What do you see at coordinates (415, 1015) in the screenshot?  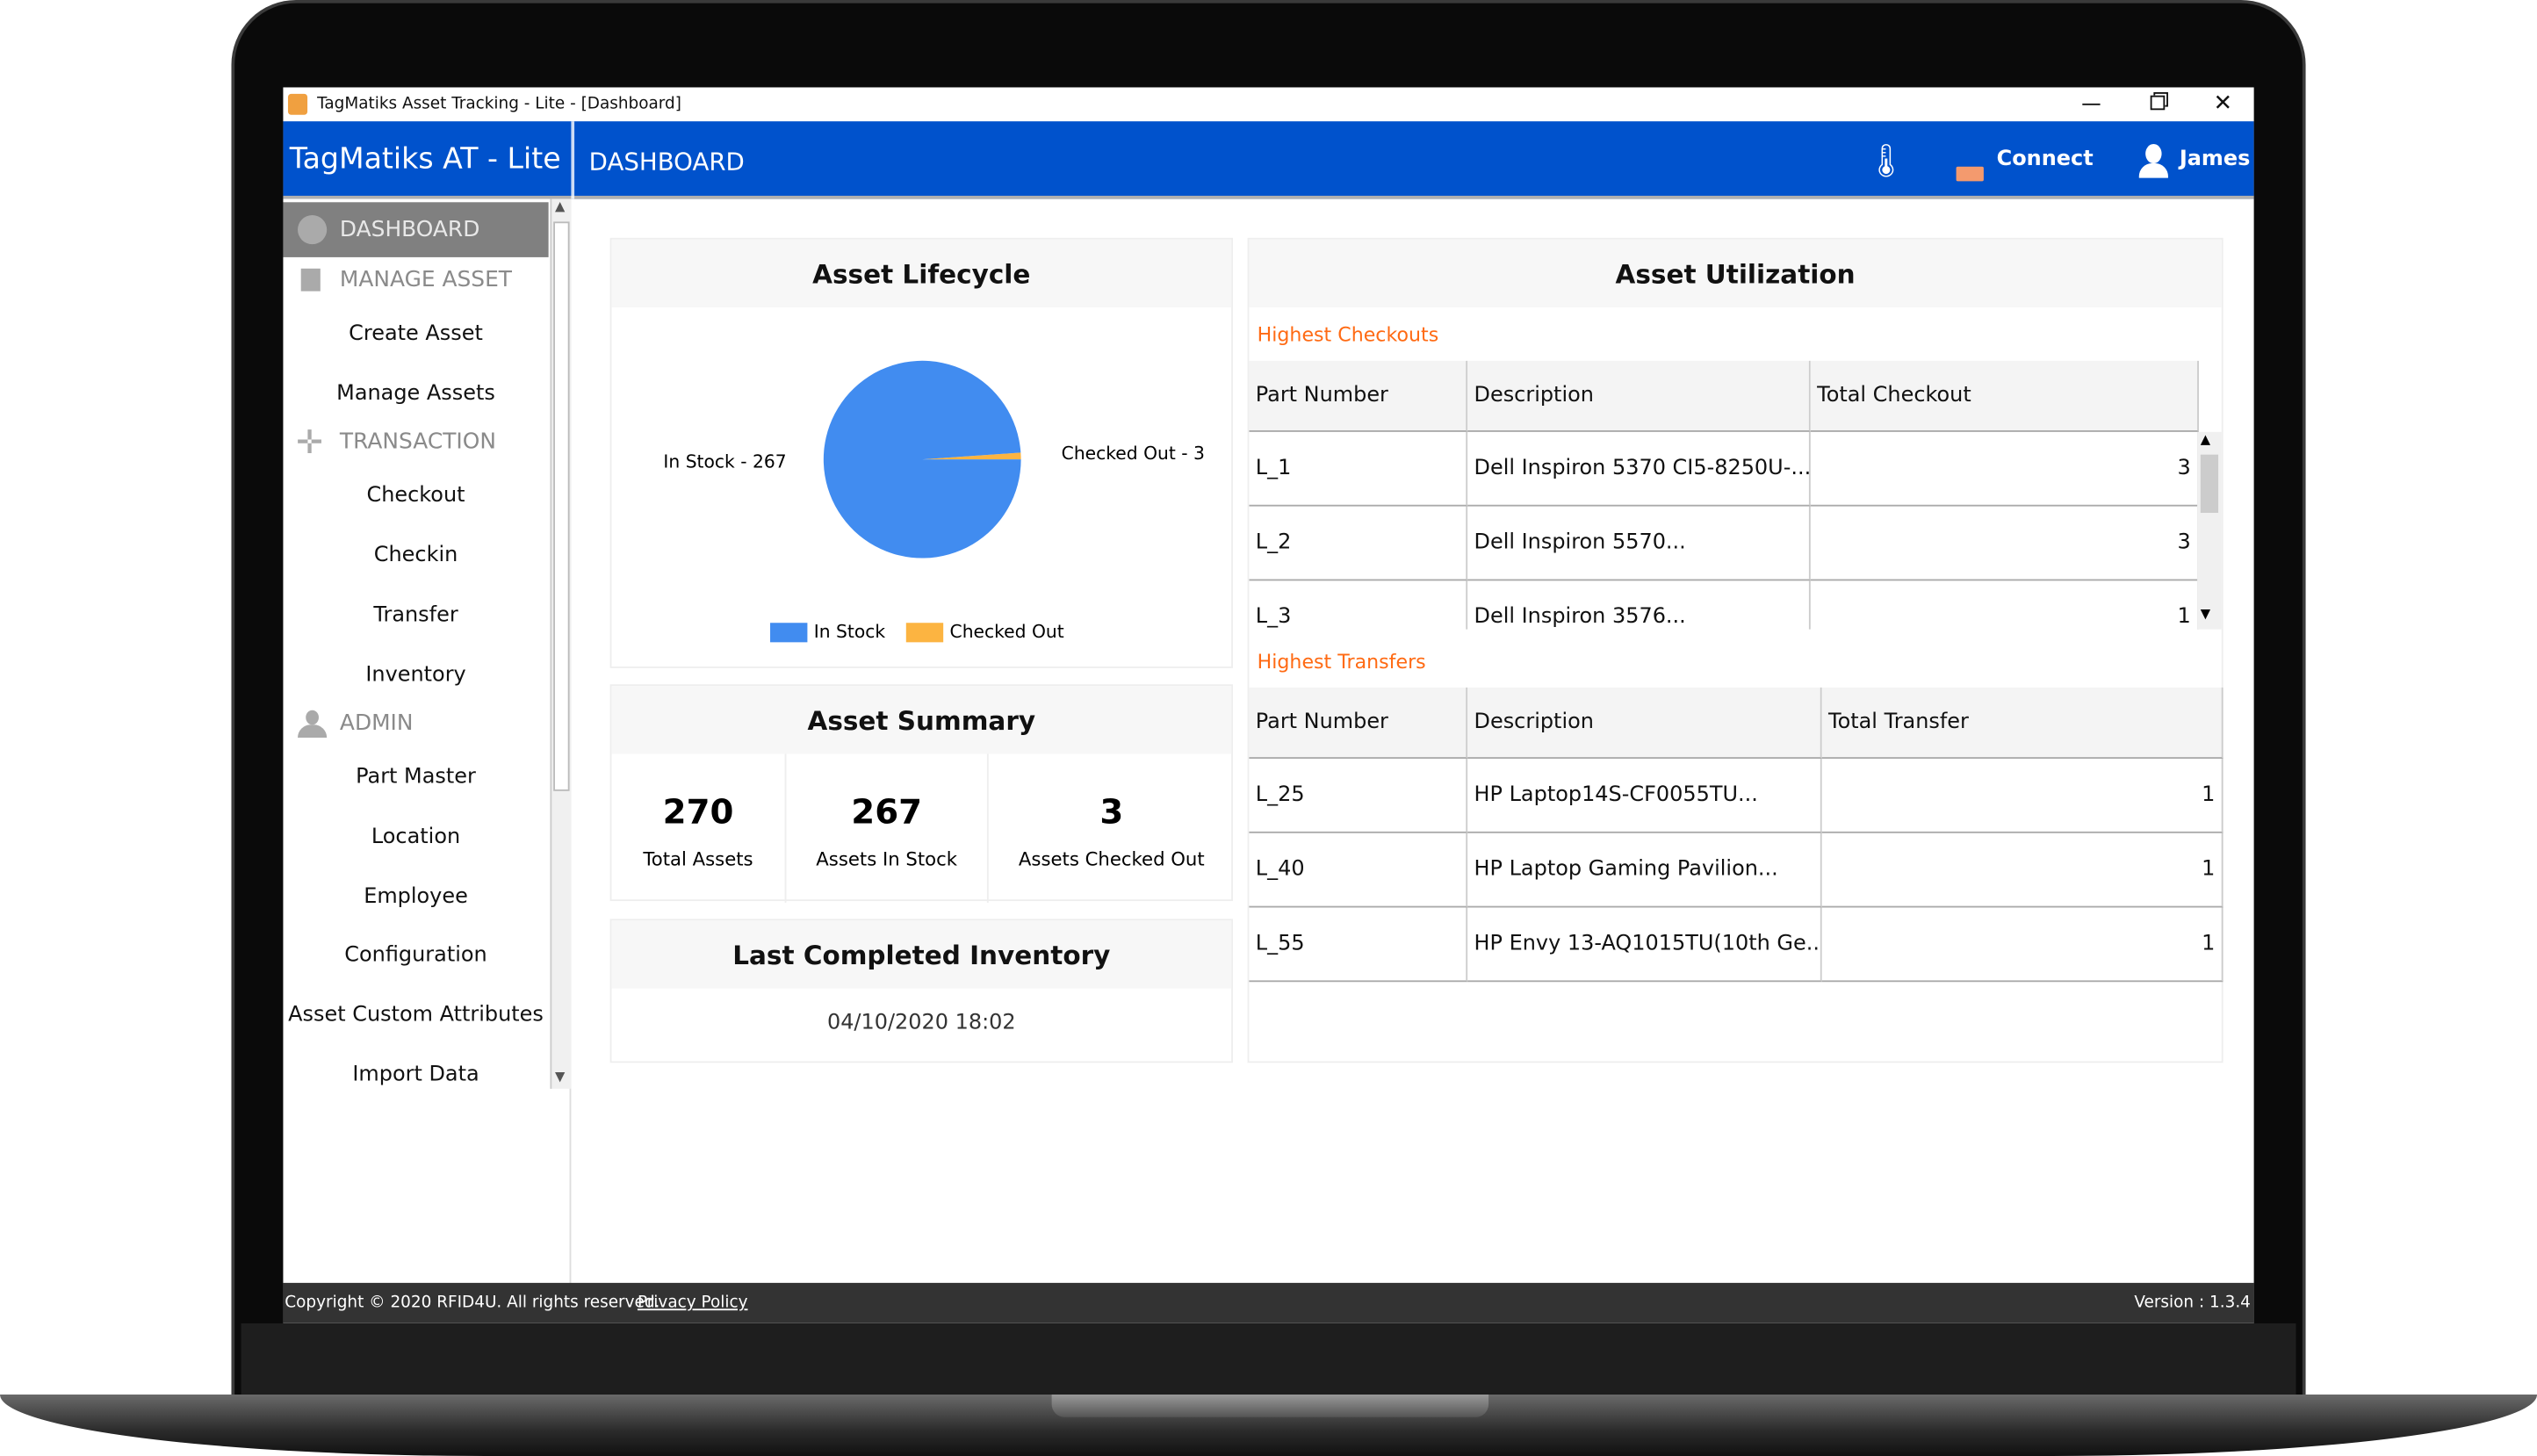 I see `sidebar-item-asset-custom-attributes: Asset Custom Attributes` at bounding box center [415, 1015].